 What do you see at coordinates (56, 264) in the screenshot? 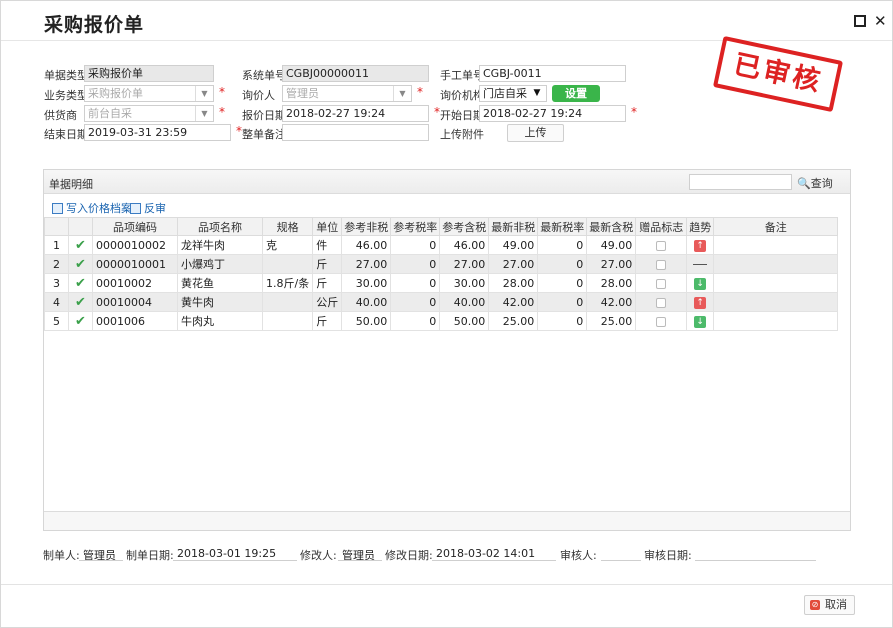
I see `row-number: 2` at bounding box center [56, 264].